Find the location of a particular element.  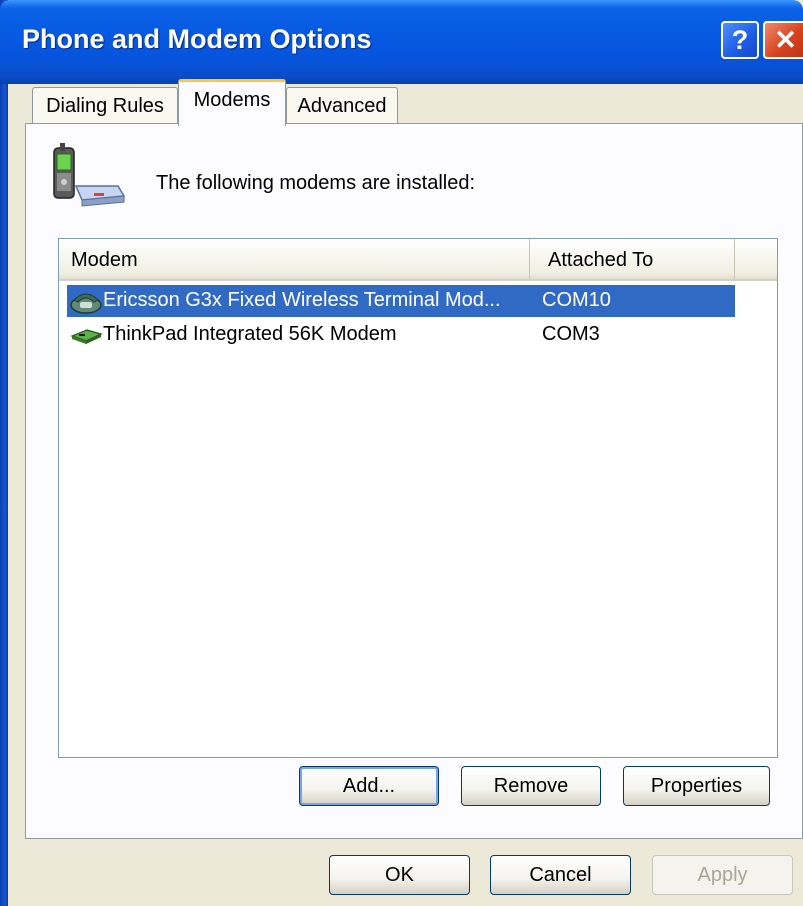

window-title: Phone and Modem Options is located at coordinates (197, 39).